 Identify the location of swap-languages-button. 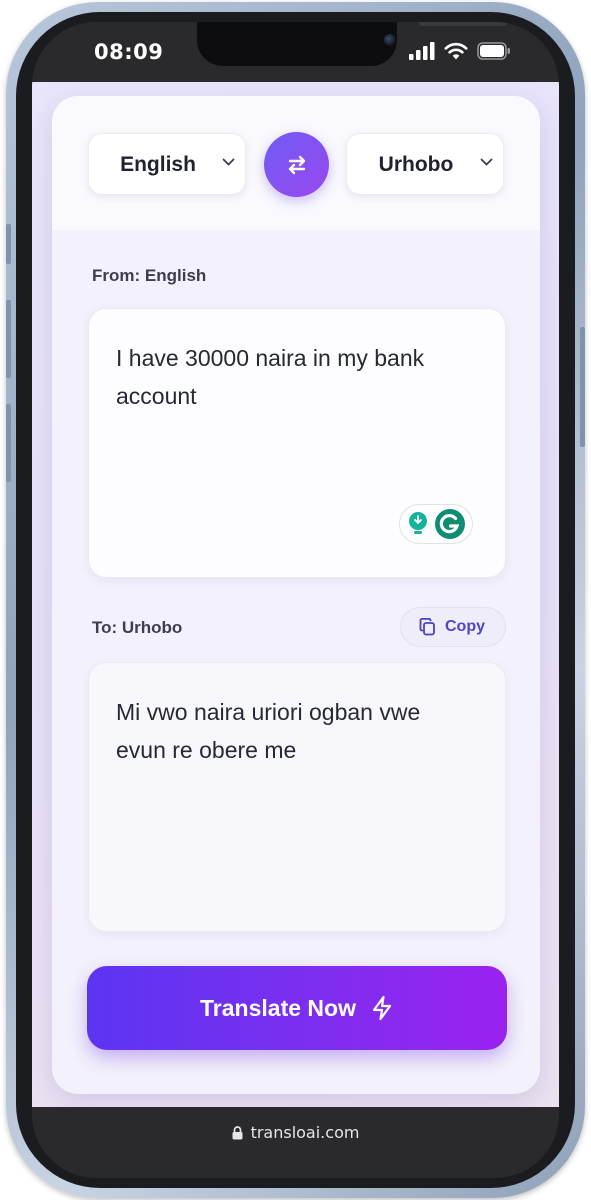
(296, 164).